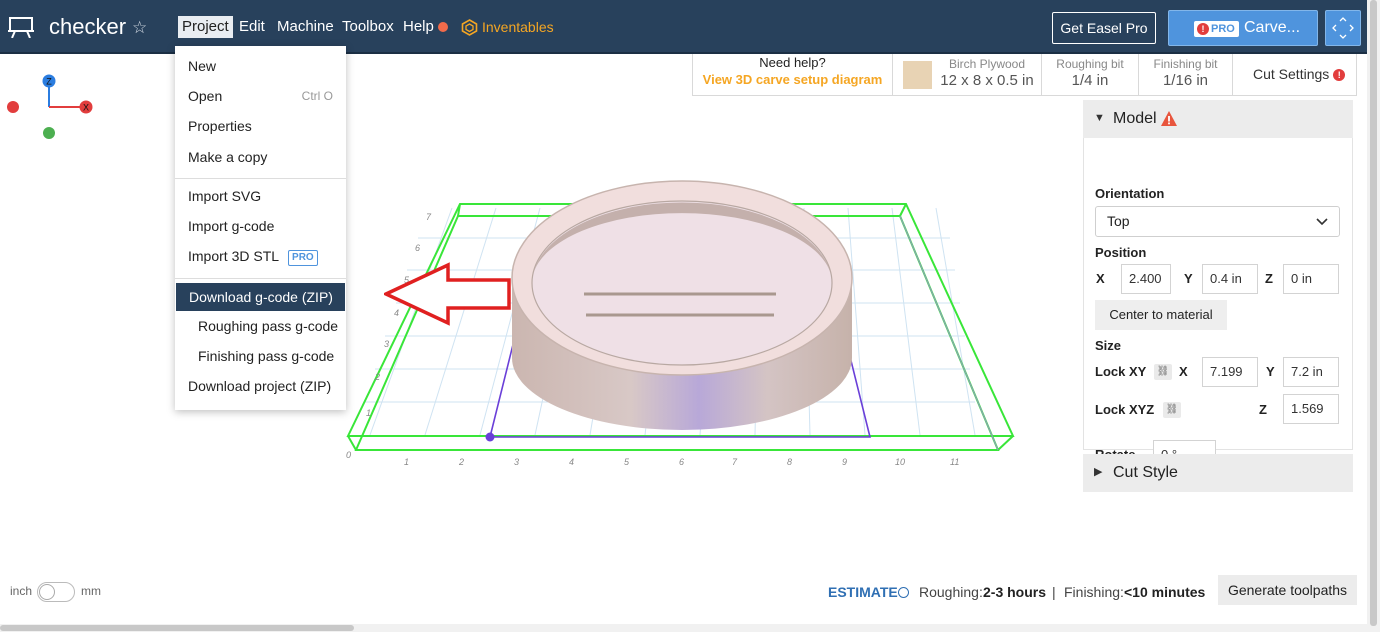 The image size is (1380, 632). What do you see at coordinates (954, 462) in the screenshot?
I see `svg-text: 11` at bounding box center [954, 462].